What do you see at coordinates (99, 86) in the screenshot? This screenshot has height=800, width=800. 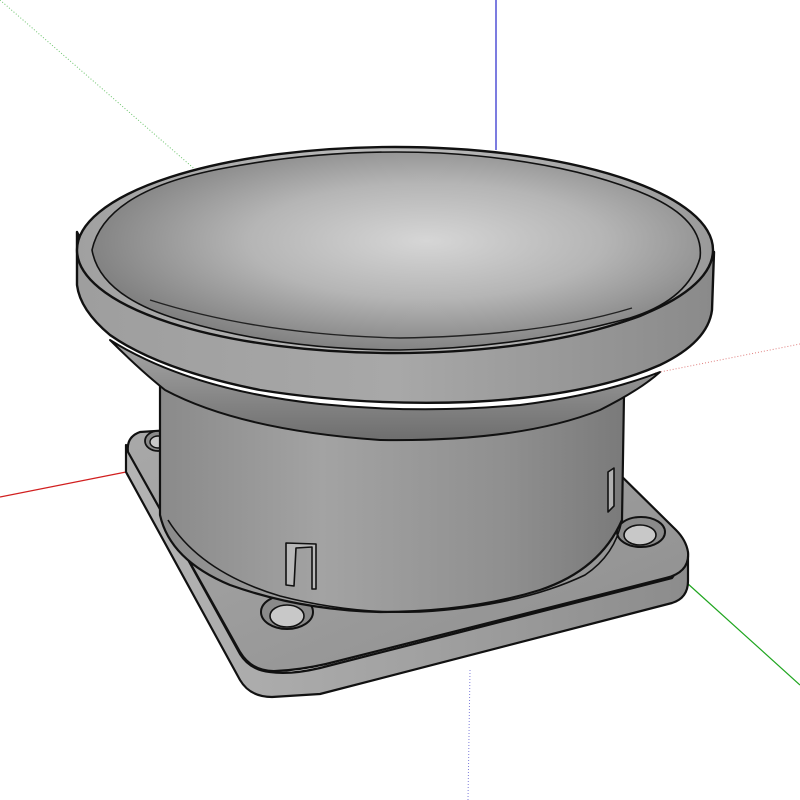 I see `green-axis-negative` at bounding box center [99, 86].